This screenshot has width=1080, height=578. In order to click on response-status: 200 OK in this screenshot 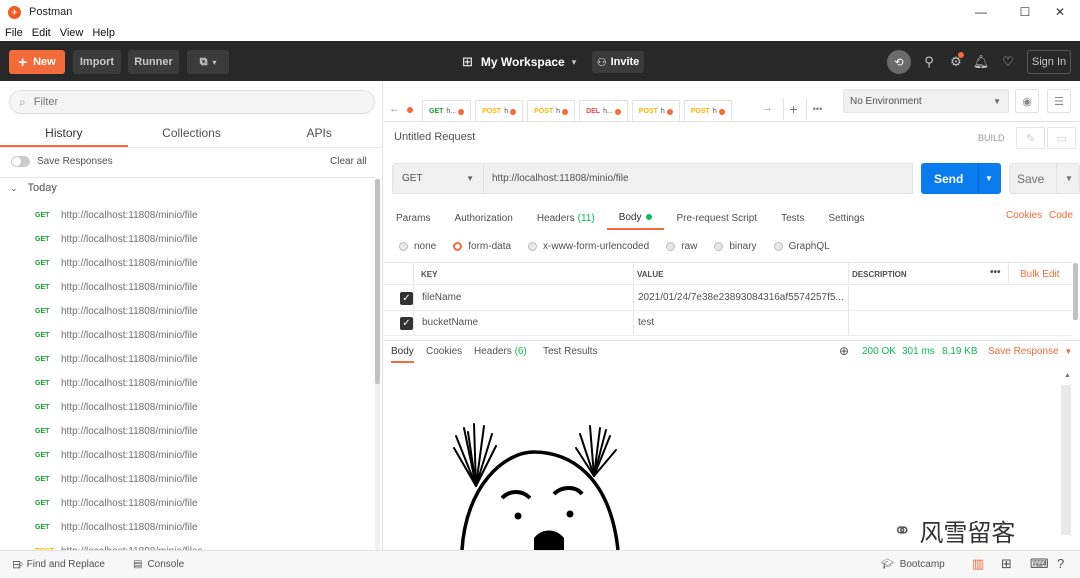, I will do `click(879, 351)`.